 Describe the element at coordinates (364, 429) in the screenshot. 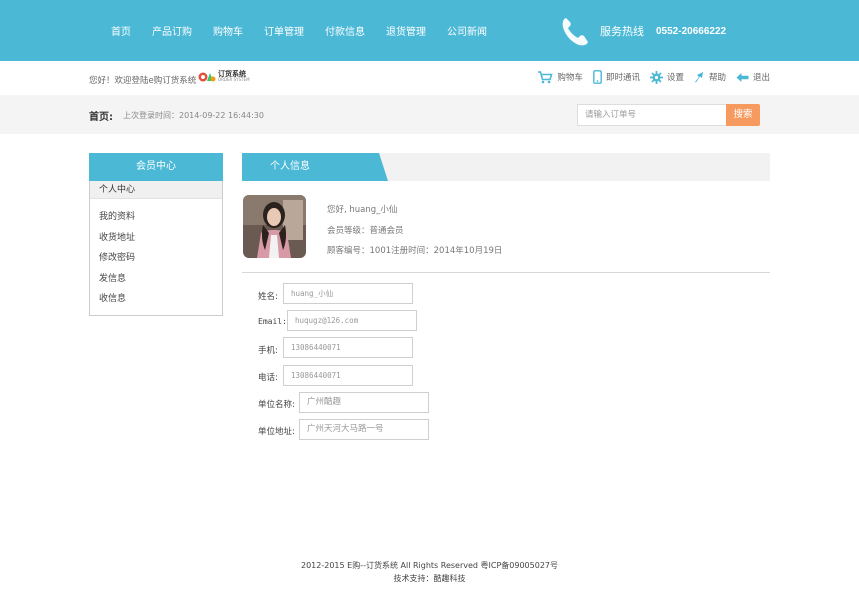

I see `company-address-field: 广州天河大马路一号` at that location.